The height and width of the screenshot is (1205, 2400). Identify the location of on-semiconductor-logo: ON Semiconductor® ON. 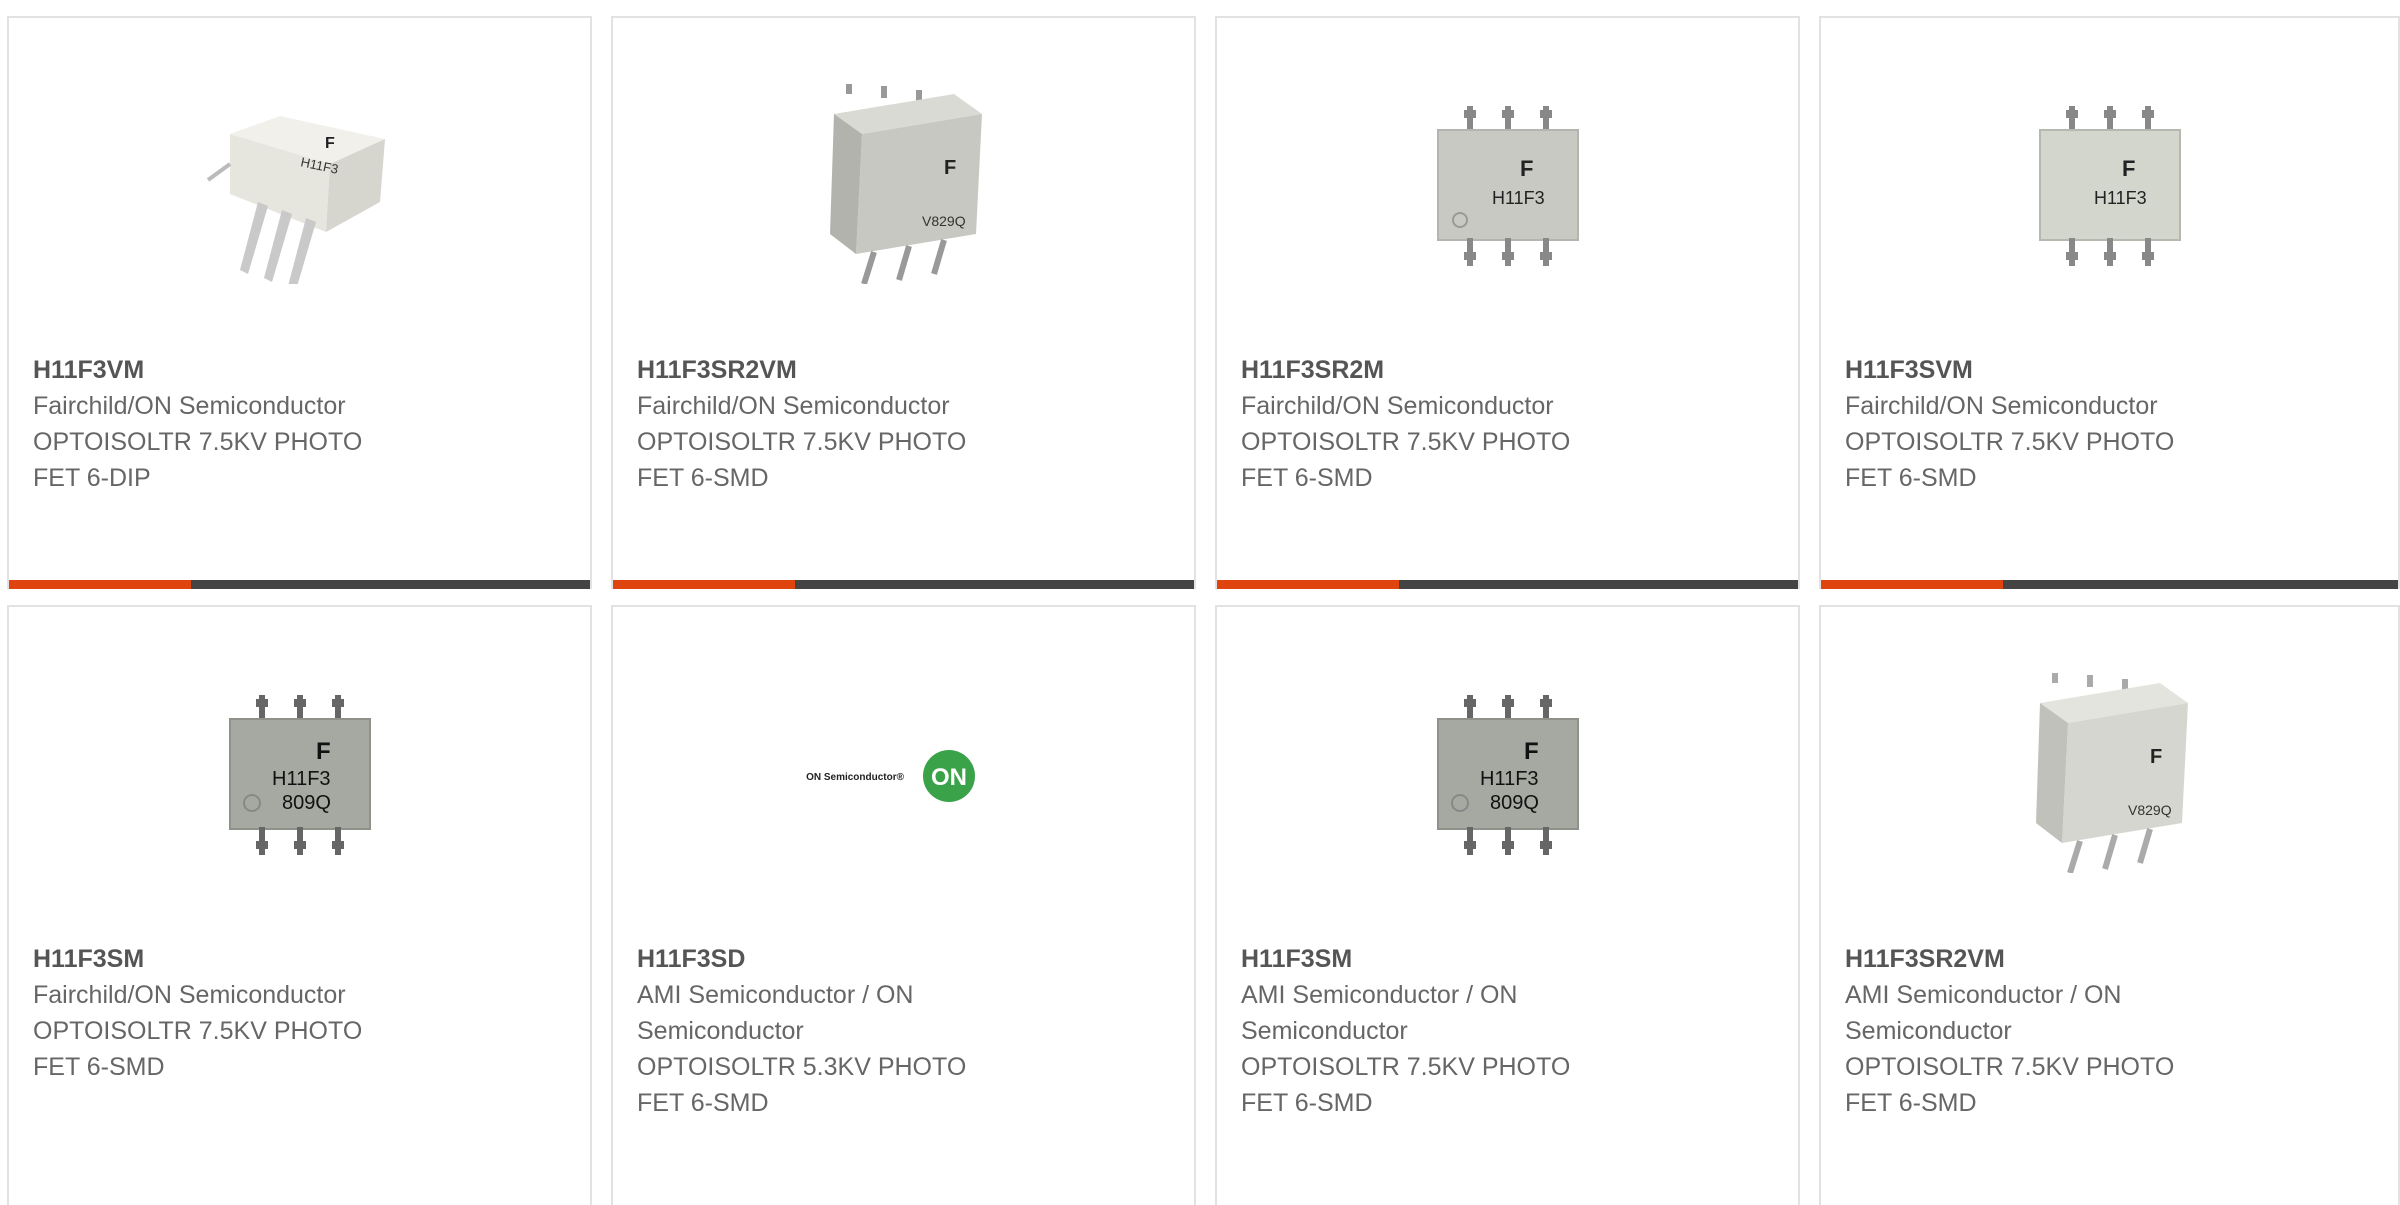
(890, 776).